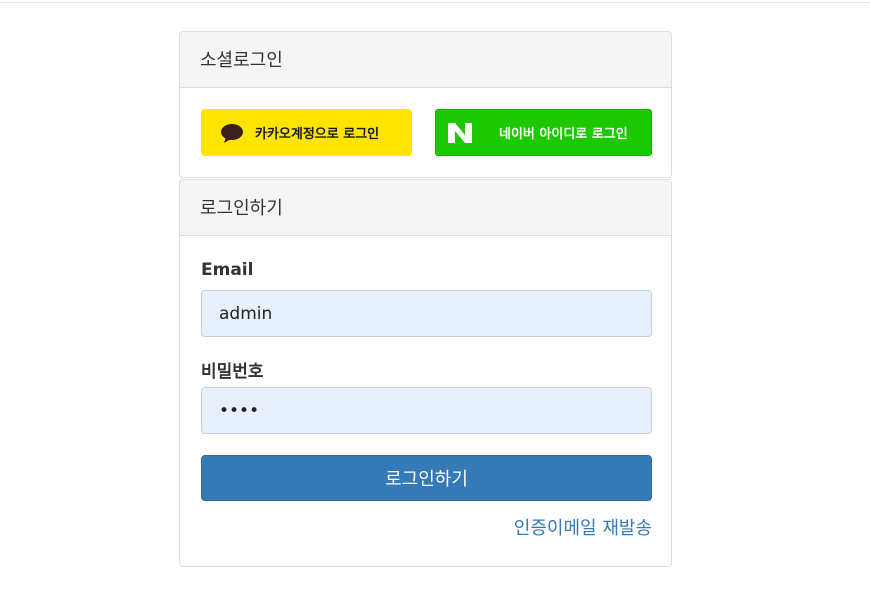 This screenshot has width=870, height=610. I want to click on kakao-login-label: 카카오계정으로 로그인, so click(317, 134).